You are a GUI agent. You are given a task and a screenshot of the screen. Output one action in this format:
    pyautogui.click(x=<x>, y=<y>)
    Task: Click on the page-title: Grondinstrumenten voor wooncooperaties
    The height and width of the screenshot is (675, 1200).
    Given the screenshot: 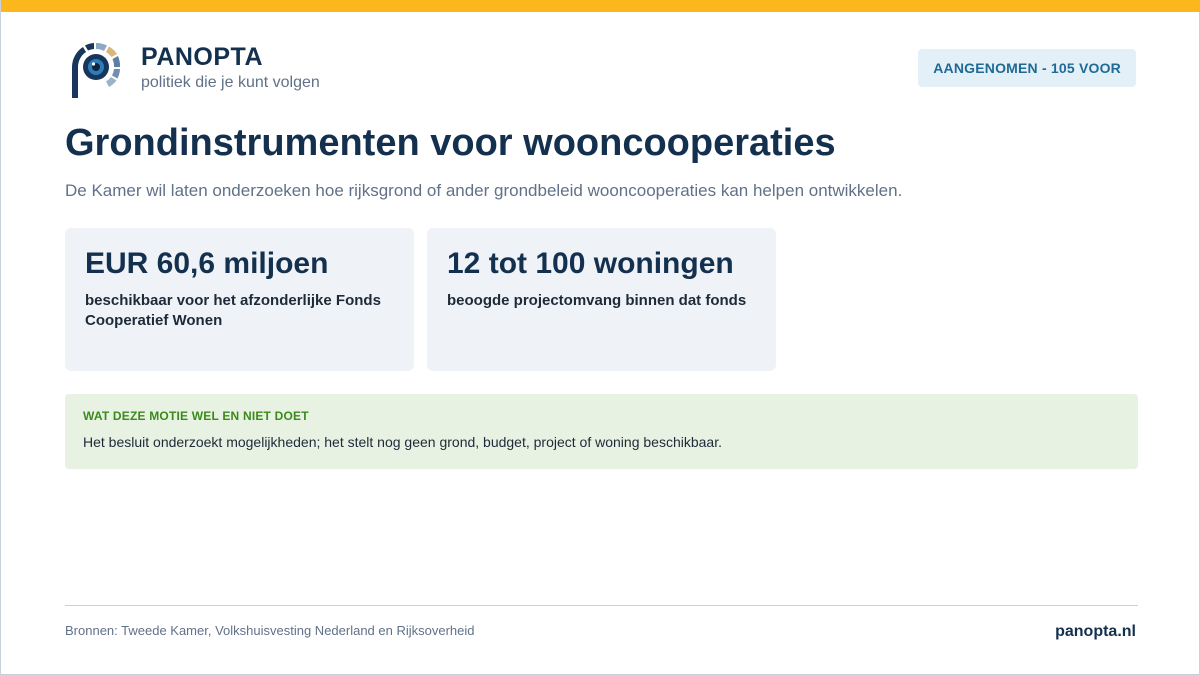 What is the action you would take?
    pyautogui.click(x=450, y=143)
    